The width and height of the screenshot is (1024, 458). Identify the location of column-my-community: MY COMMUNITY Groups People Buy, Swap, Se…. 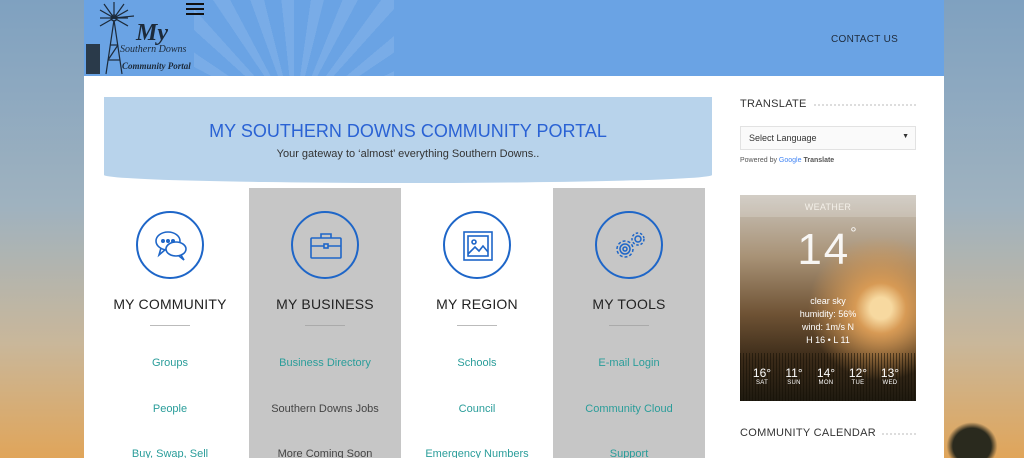
(170, 323).